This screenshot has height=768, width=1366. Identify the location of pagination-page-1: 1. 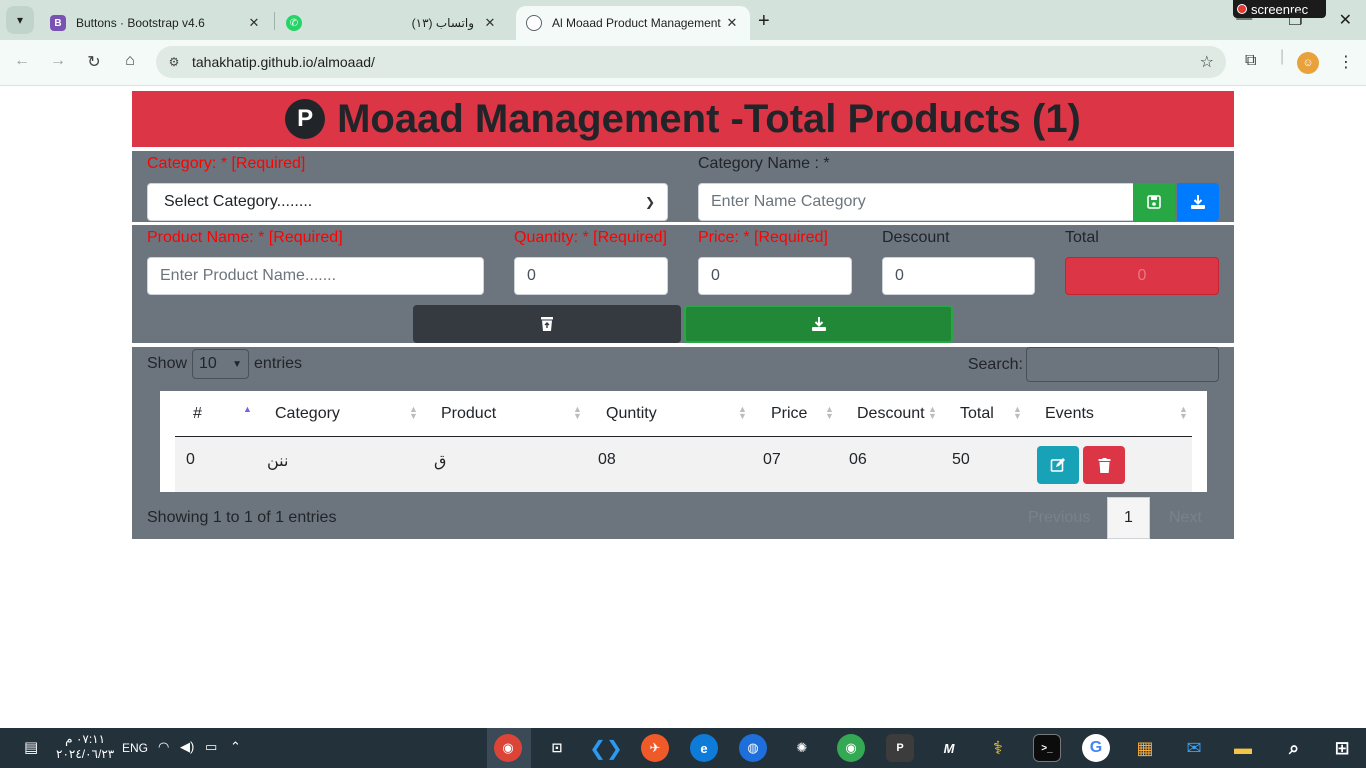
(1128, 518).